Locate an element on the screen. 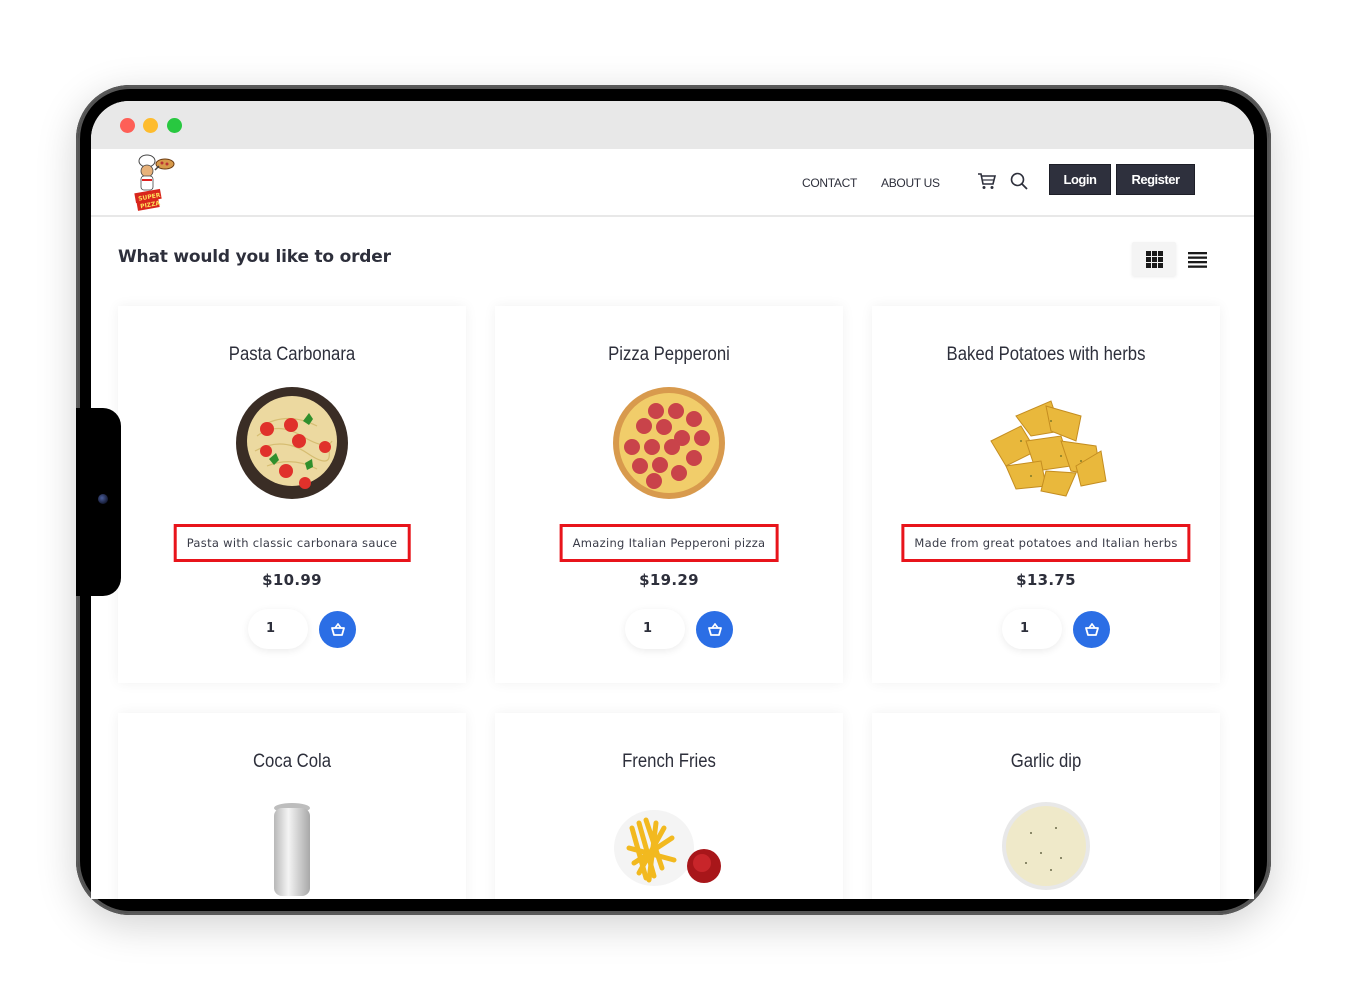 Image resolution: width=1350 pixels, height=1000 pixels. product-description: Pasta with classic carbonara sauce is located at coordinates (292, 543).